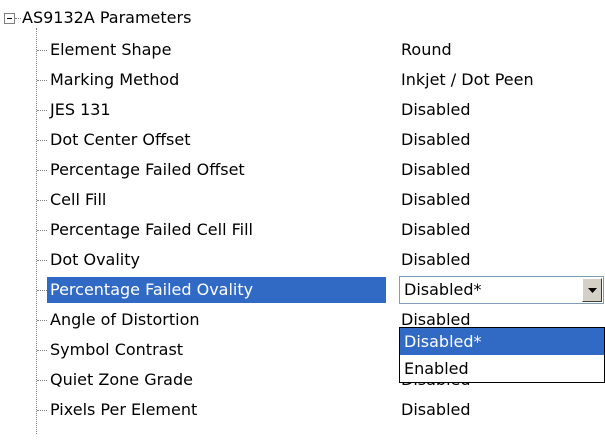 The width and height of the screenshot is (605, 445). Describe the element at coordinates (121, 380) in the screenshot. I see `parameter-label: Quiet Zone Grade` at that location.